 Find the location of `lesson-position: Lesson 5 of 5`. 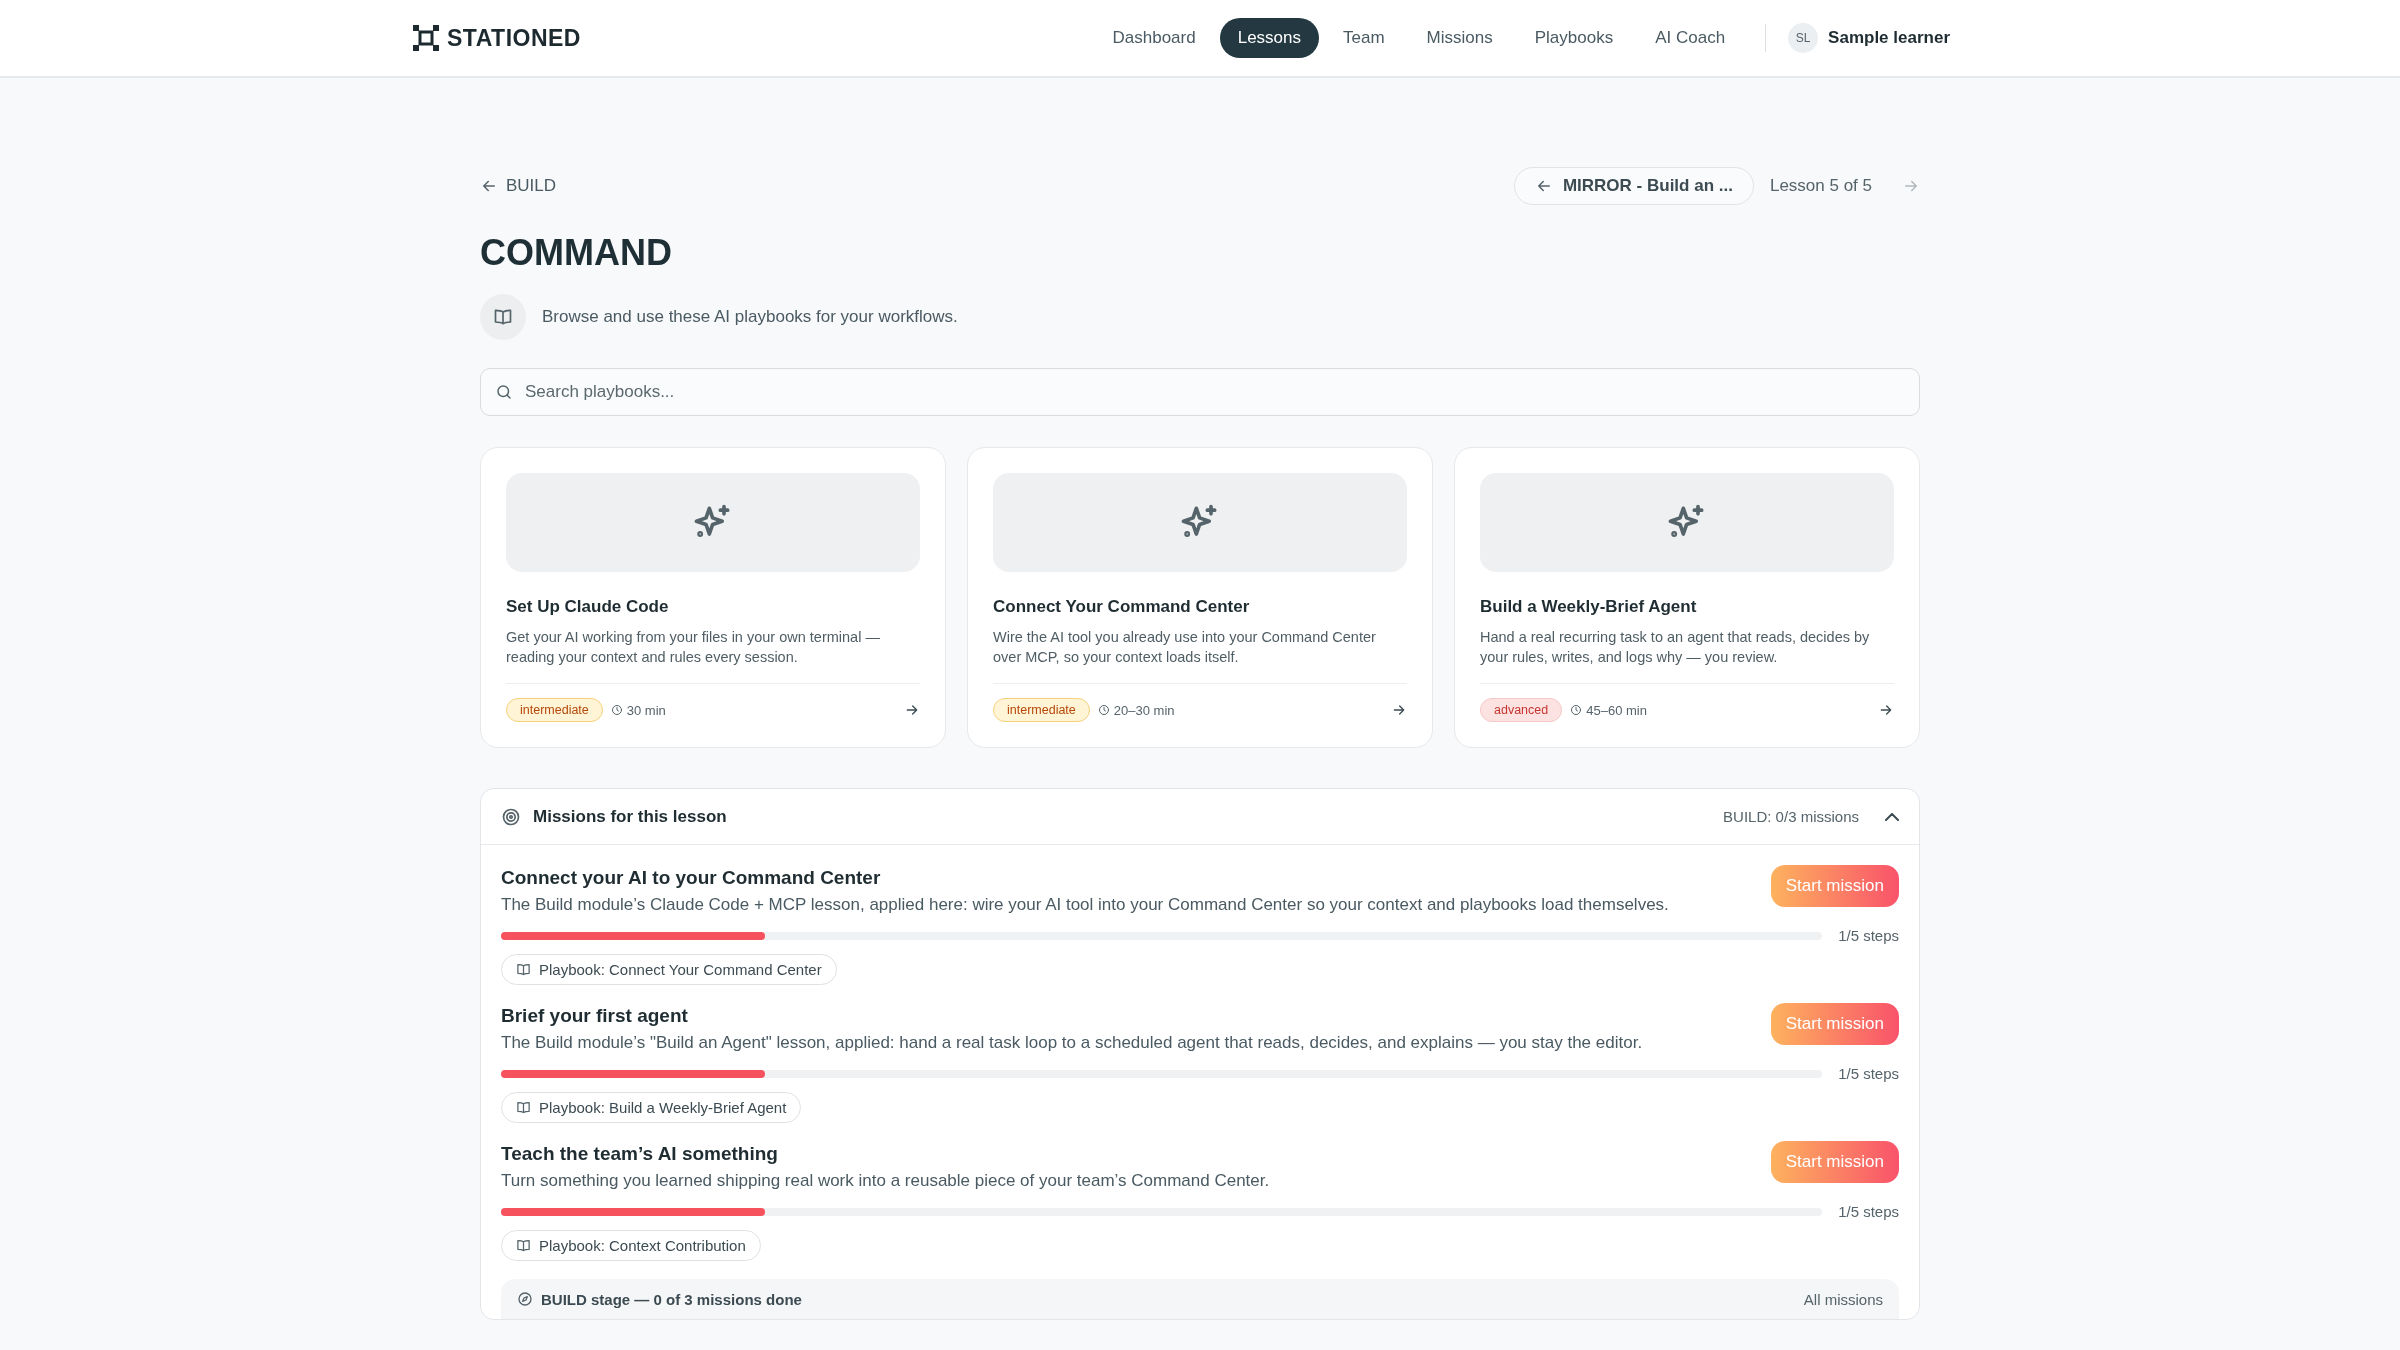

lesson-position: Lesson 5 of 5 is located at coordinates (1820, 186).